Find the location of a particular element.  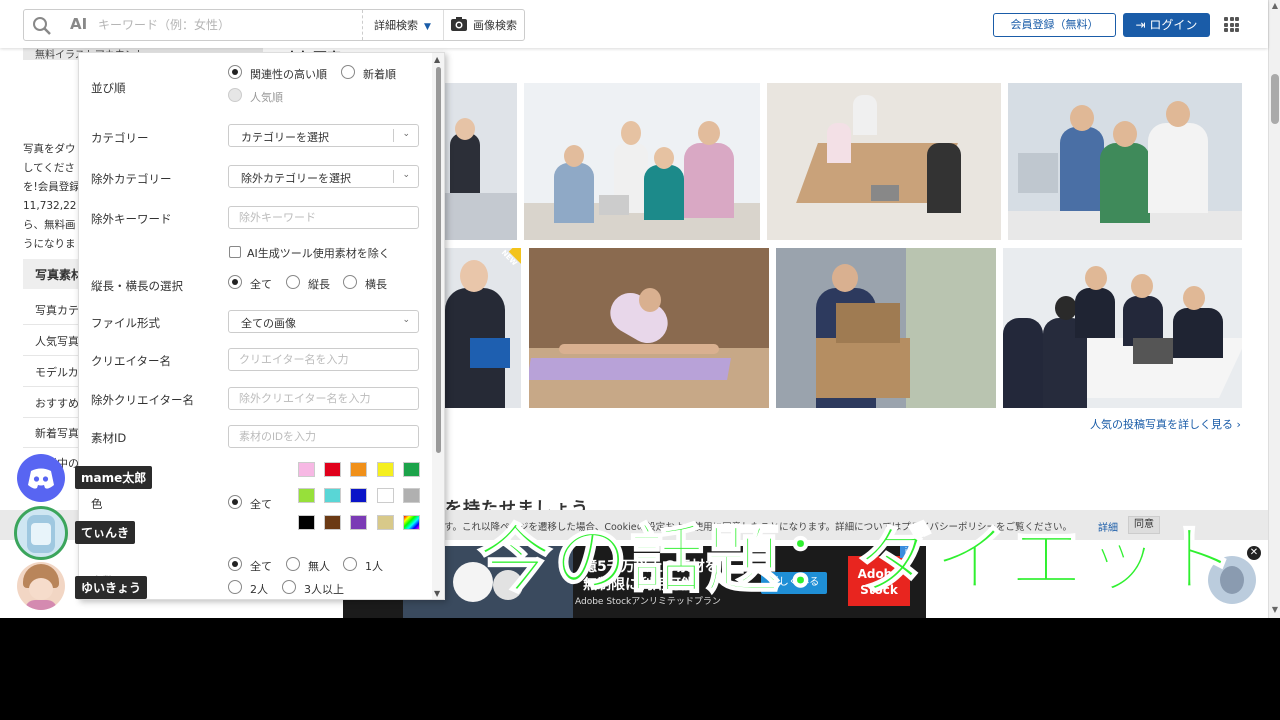

caret-down-icon: ▼ is located at coordinates (427, 27).